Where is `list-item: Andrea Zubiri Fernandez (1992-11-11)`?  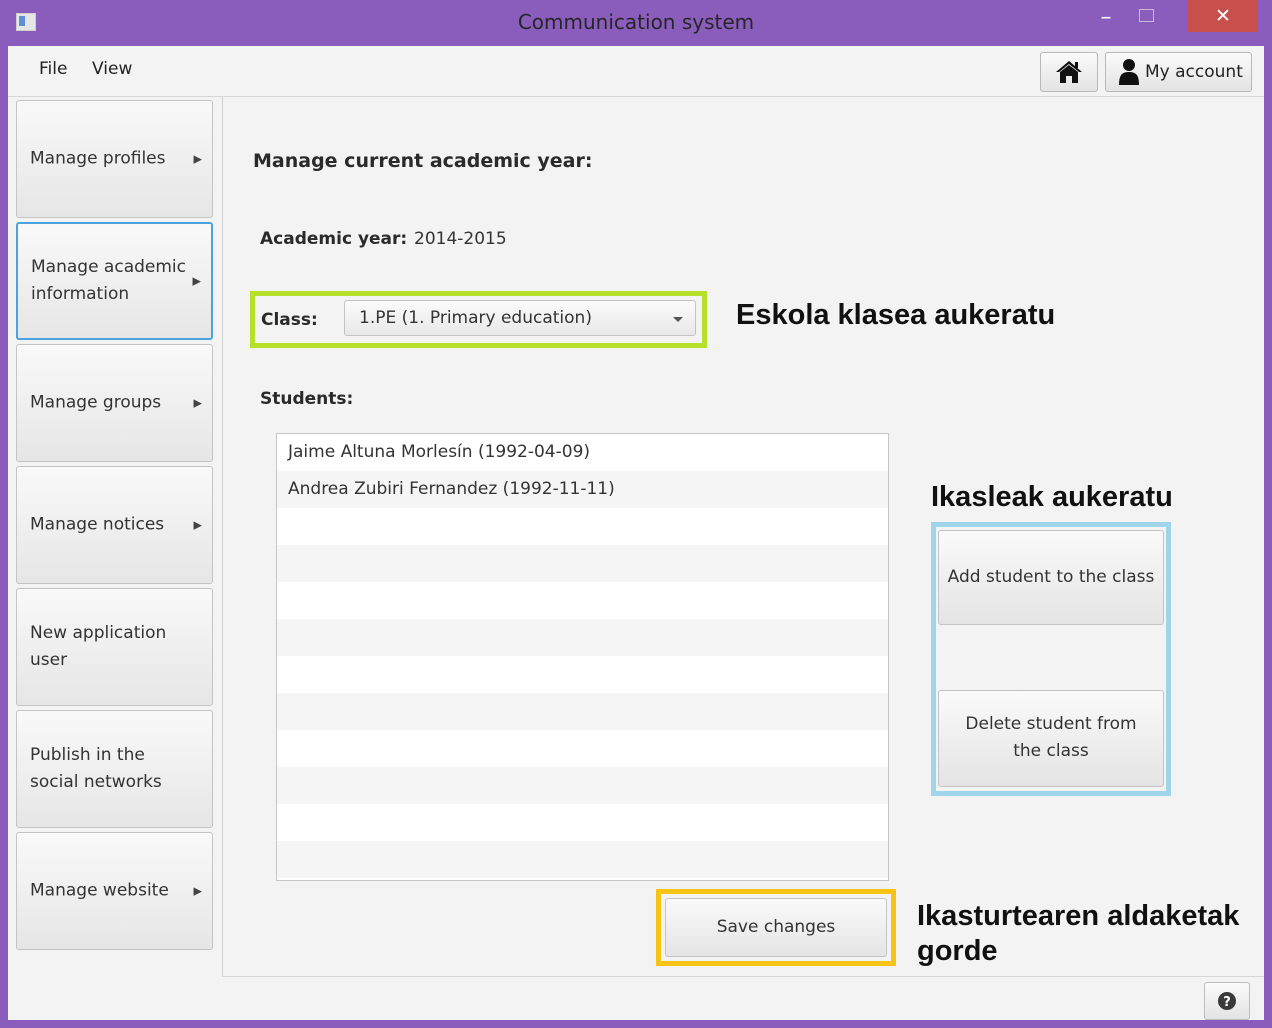
list-item: Andrea Zubiri Fernandez (1992-11-11) is located at coordinates (582, 489).